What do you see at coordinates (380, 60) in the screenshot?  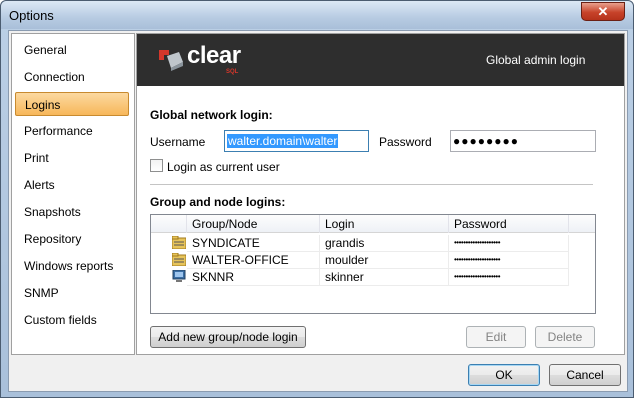 I see `banner: clear SQL Global admin login` at bounding box center [380, 60].